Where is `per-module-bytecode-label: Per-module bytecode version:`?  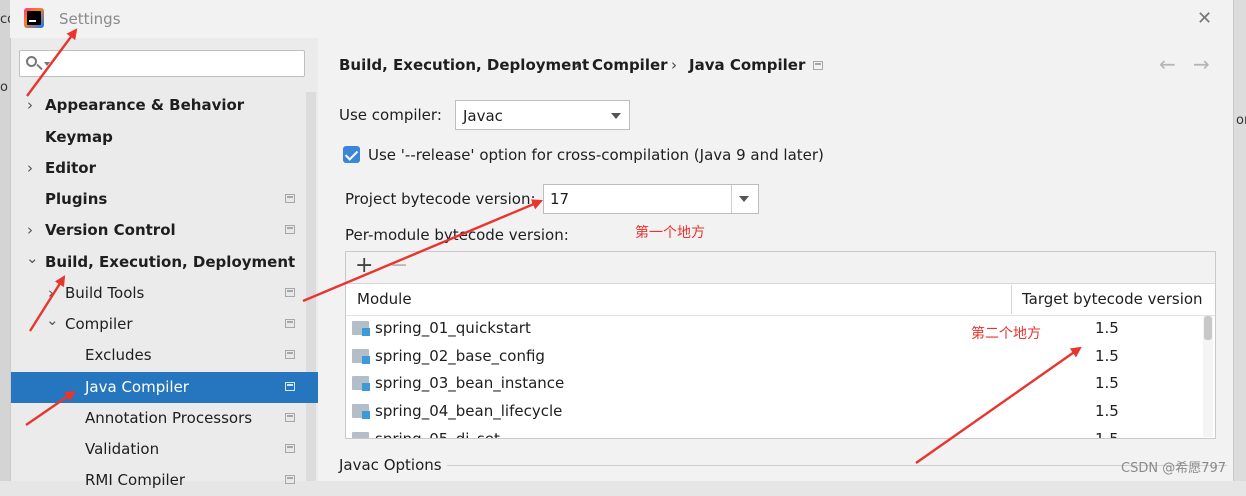 per-module-bytecode-label: Per-module bytecode version: is located at coordinates (457, 235).